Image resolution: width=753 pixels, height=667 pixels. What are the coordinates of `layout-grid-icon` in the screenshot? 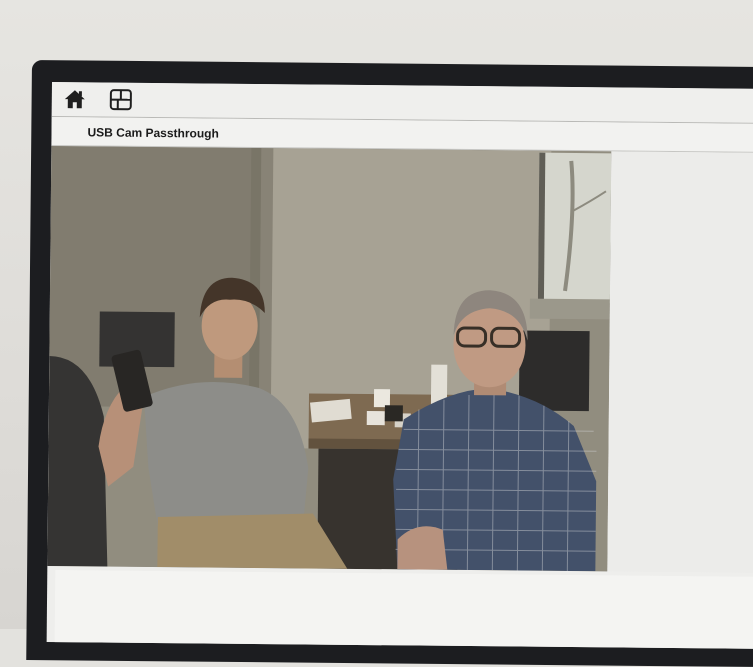 It's located at (121, 100).